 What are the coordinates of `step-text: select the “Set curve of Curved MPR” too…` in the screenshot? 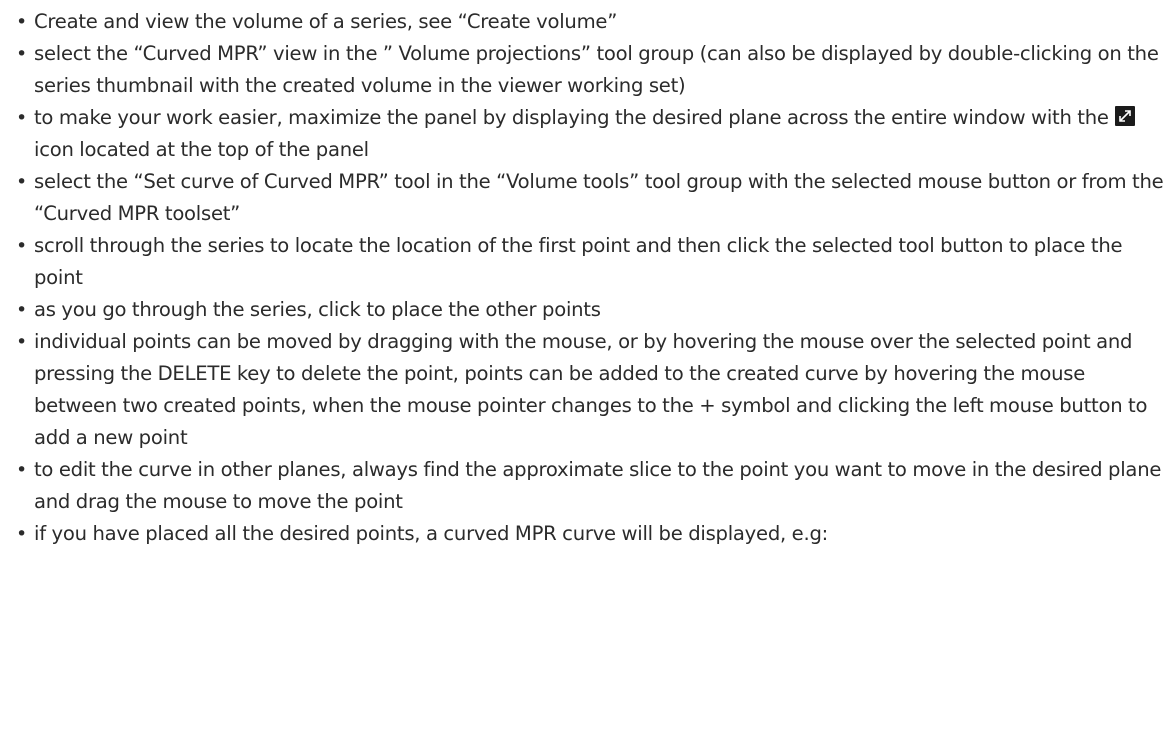 It's located at (599, 197).